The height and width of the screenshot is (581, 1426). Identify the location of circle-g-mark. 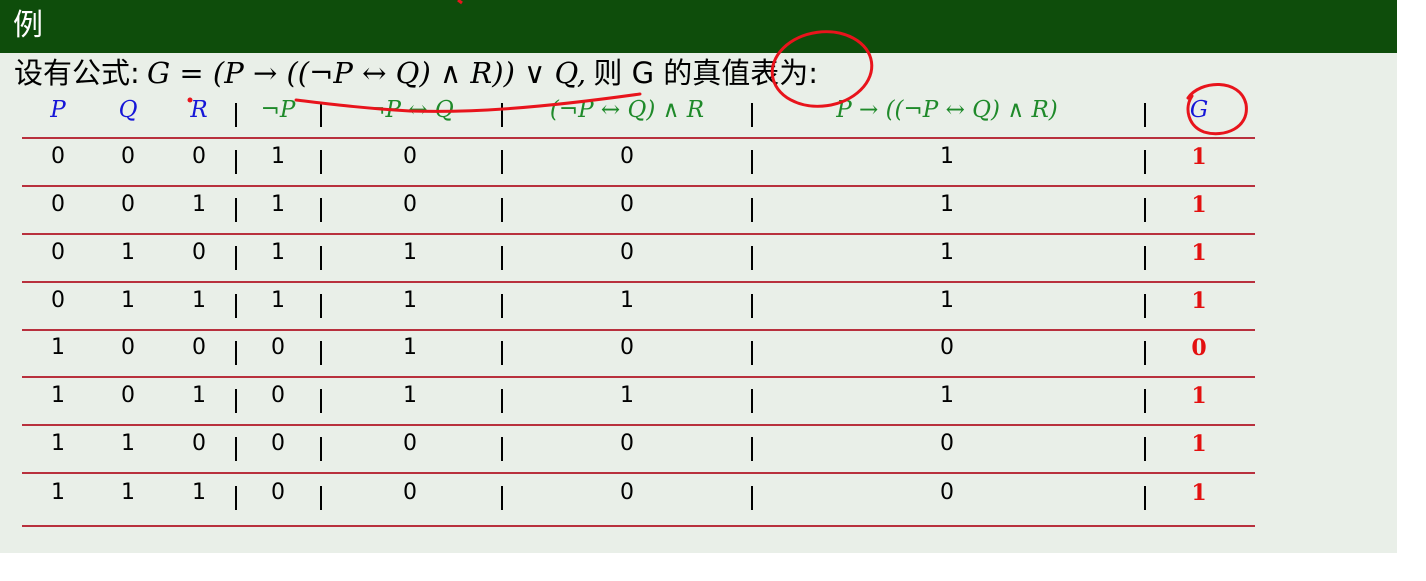
(1217, 109).